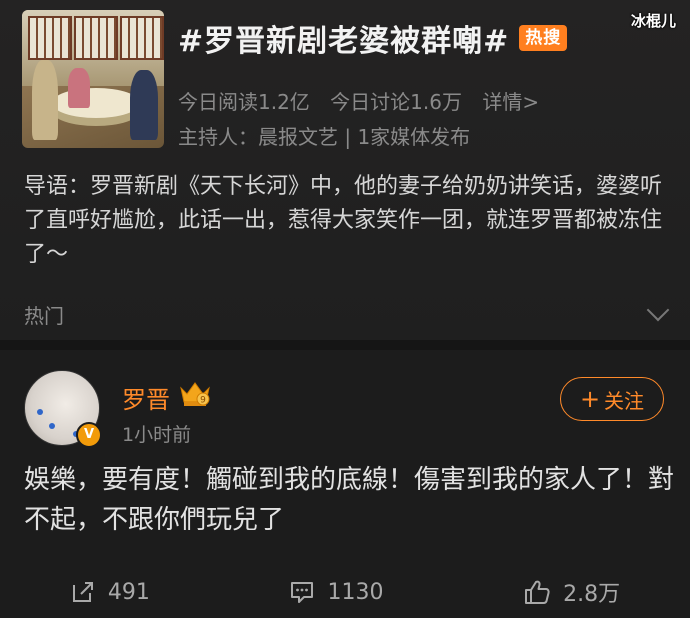 The height and width of the screenshot is (618, 690). I want to click on comment-count: 1130, so click(355, 592).